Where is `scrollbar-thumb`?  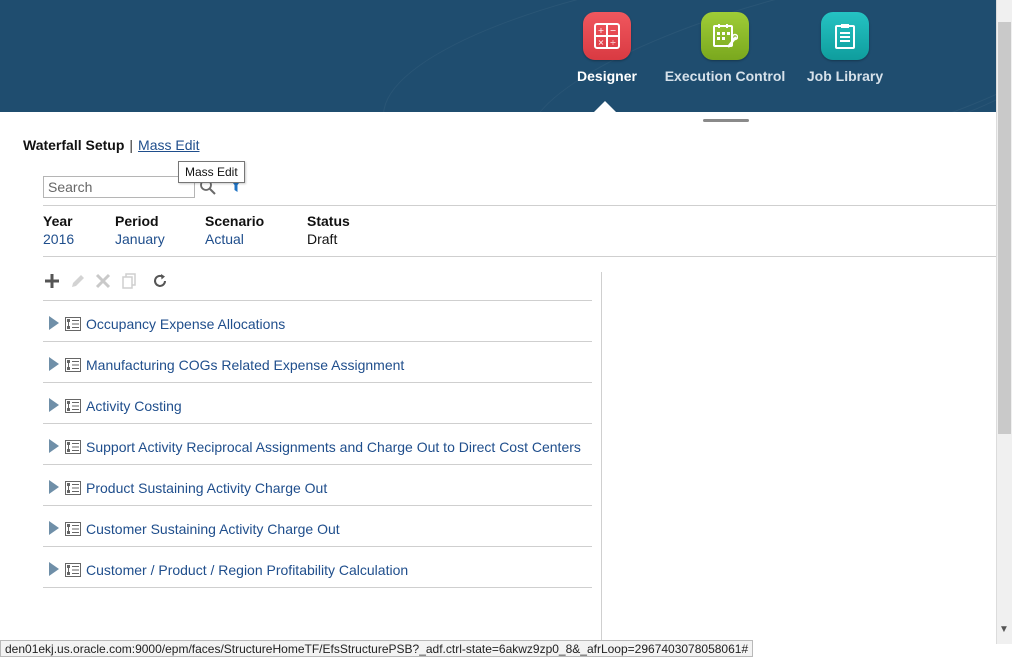 scrollbar-thumb is located at coordinates (1004, 228).